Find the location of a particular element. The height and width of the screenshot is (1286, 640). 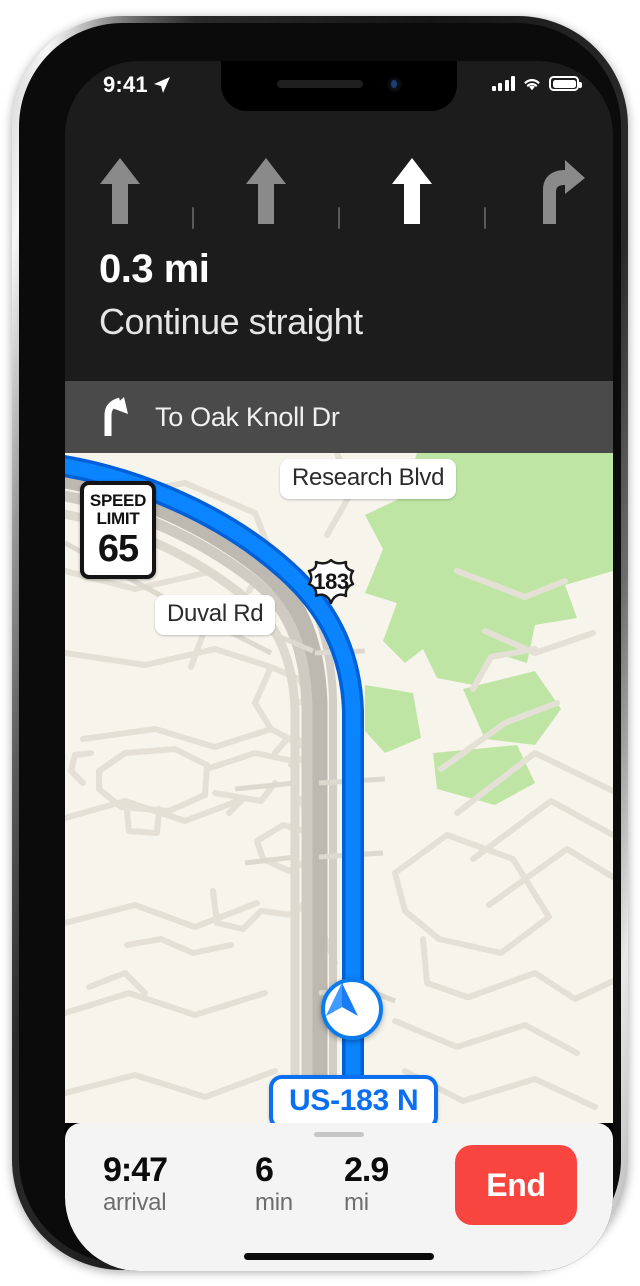

lane-guidance-strip is located at coordinates (339, 191).